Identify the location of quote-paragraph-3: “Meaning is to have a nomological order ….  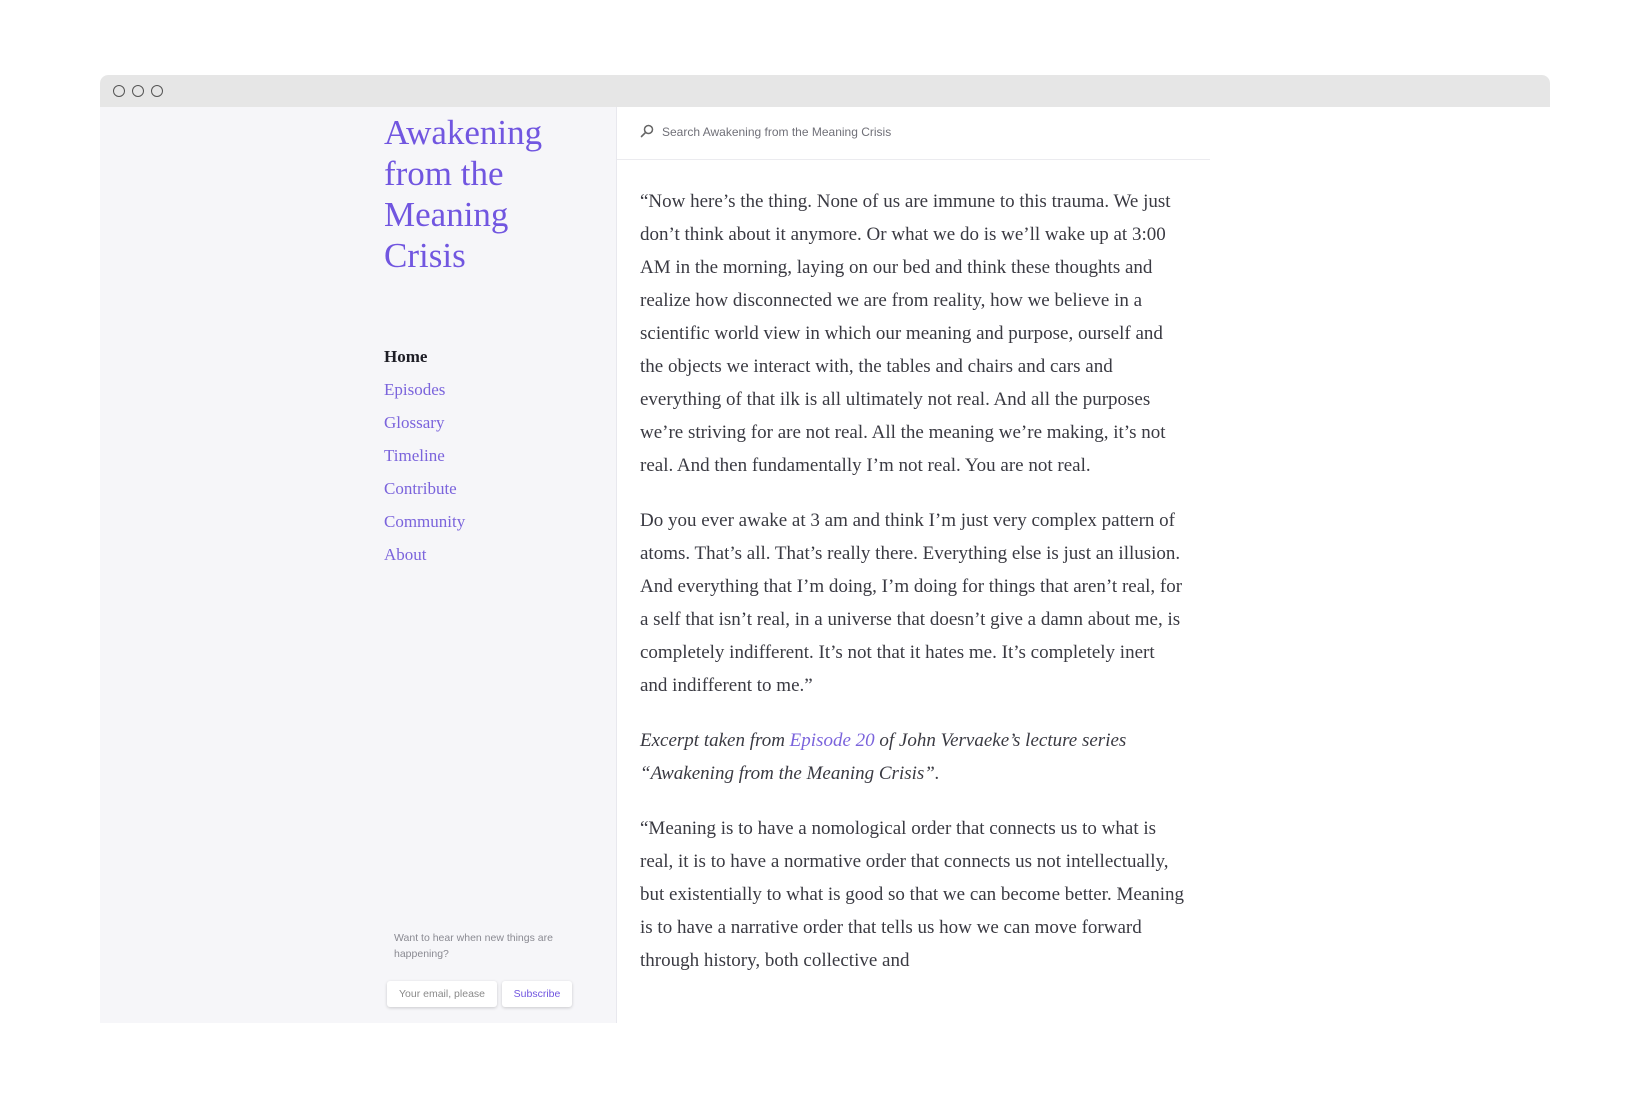
(912, 894).